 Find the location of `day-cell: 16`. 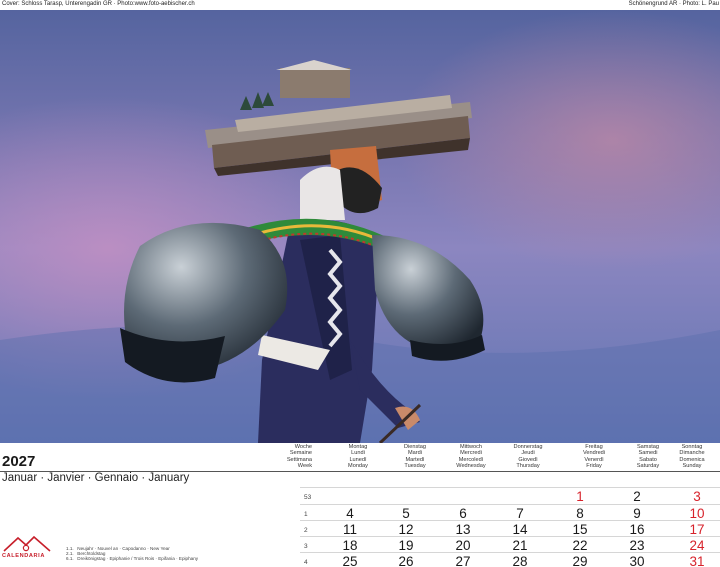

day-cell: 16 is located at coordinates (637, 529).